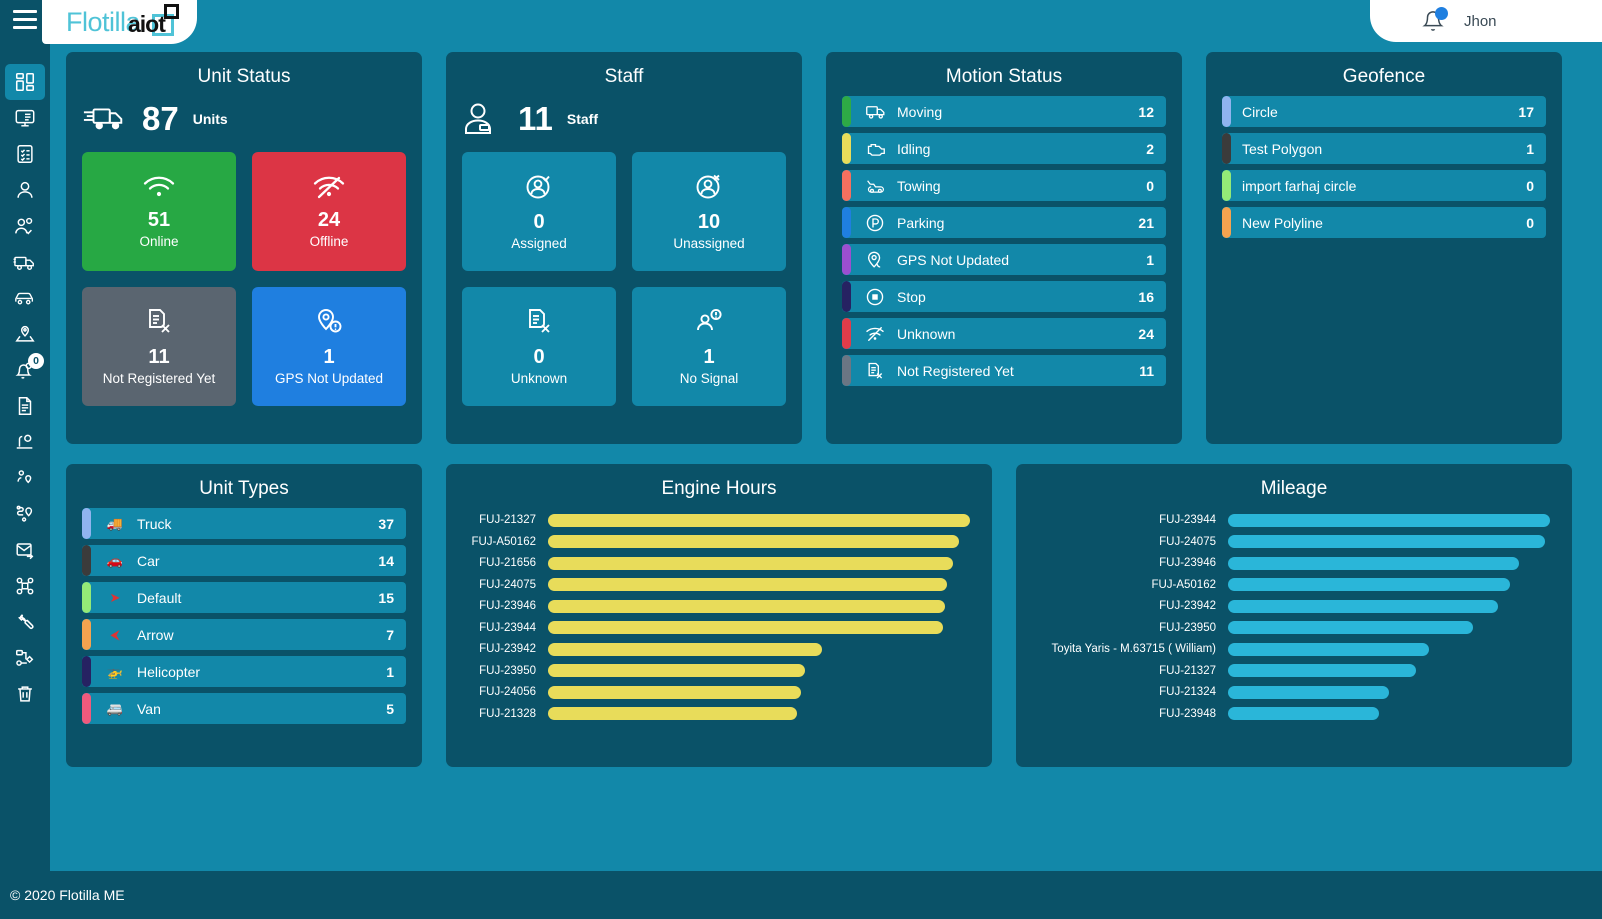 This screenshot has width=1602, height=919. Describe the element at coordinates (86, 523) in the screenshot. I see `unit-type-color-bar` at that location.